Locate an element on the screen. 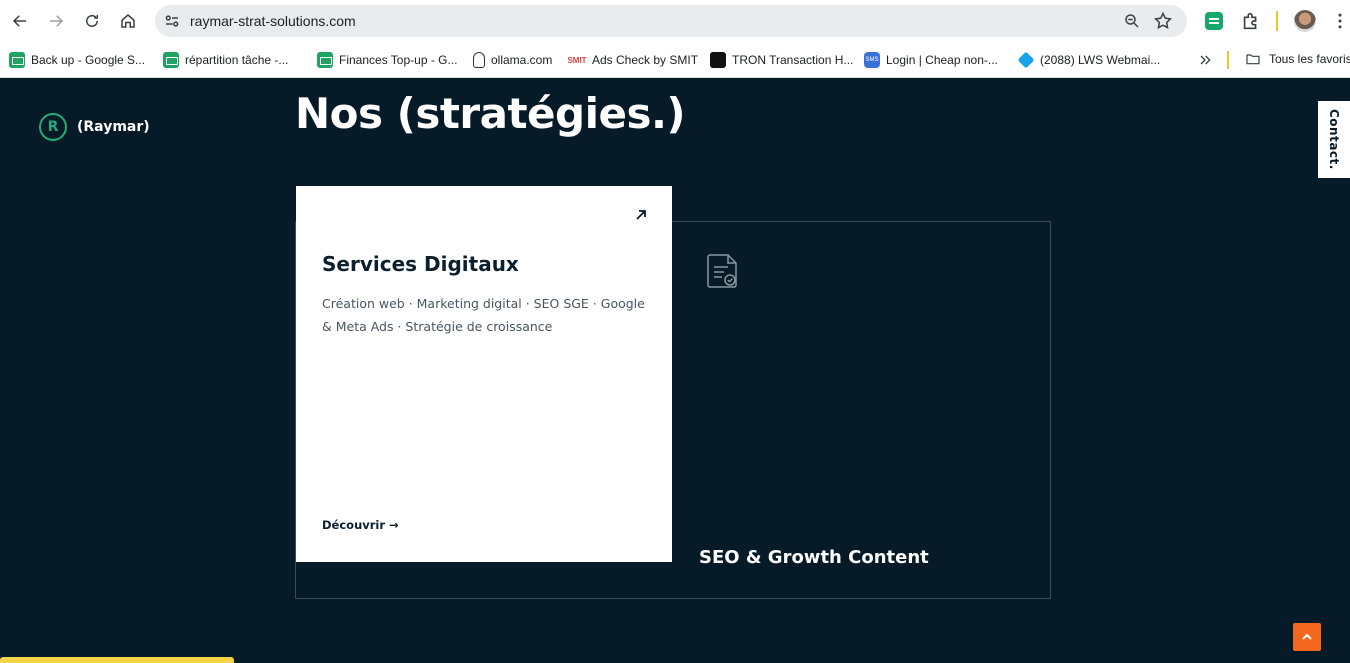 This screenshot has width=1350, height=663. profile-avatar is located at coordinates (1305, 21).